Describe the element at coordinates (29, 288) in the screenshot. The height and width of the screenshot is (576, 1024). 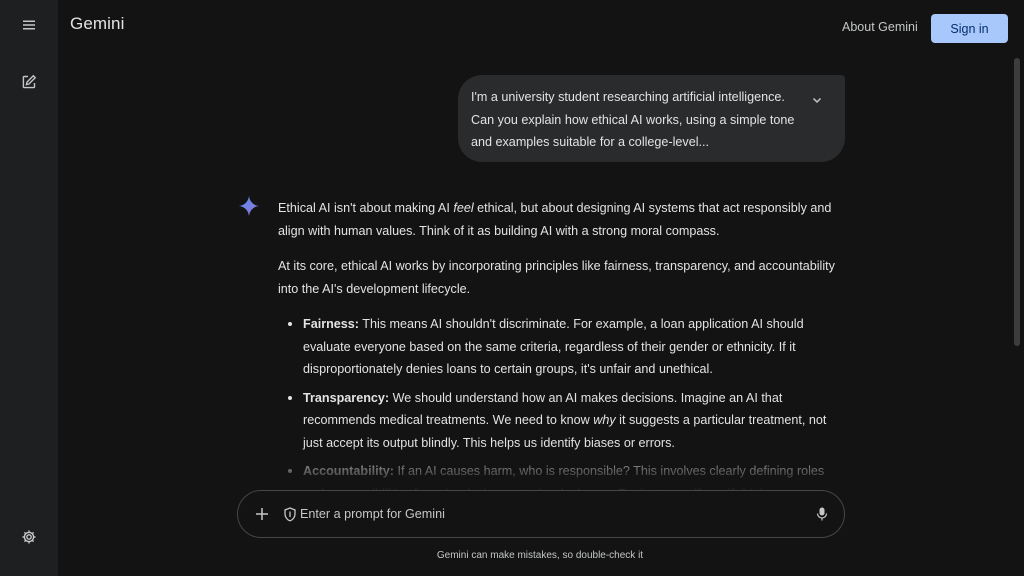
I see `side-rail` at that location.